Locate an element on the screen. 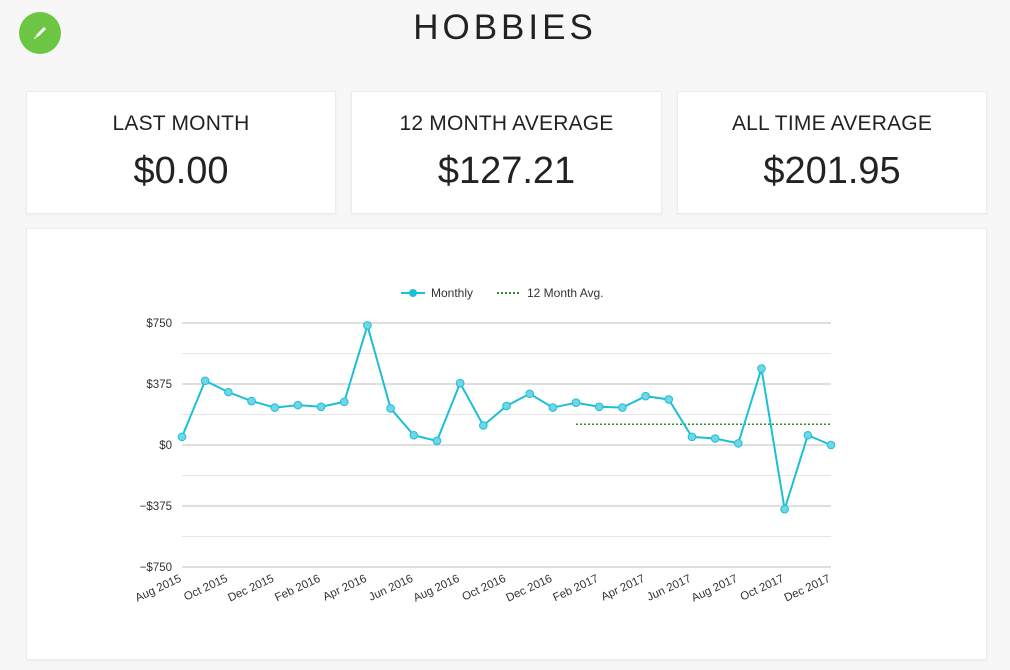 The width and height of the screenshot is (1010, 670). x-tick-label: Aug 2015 is located at coordinates (159, 589).